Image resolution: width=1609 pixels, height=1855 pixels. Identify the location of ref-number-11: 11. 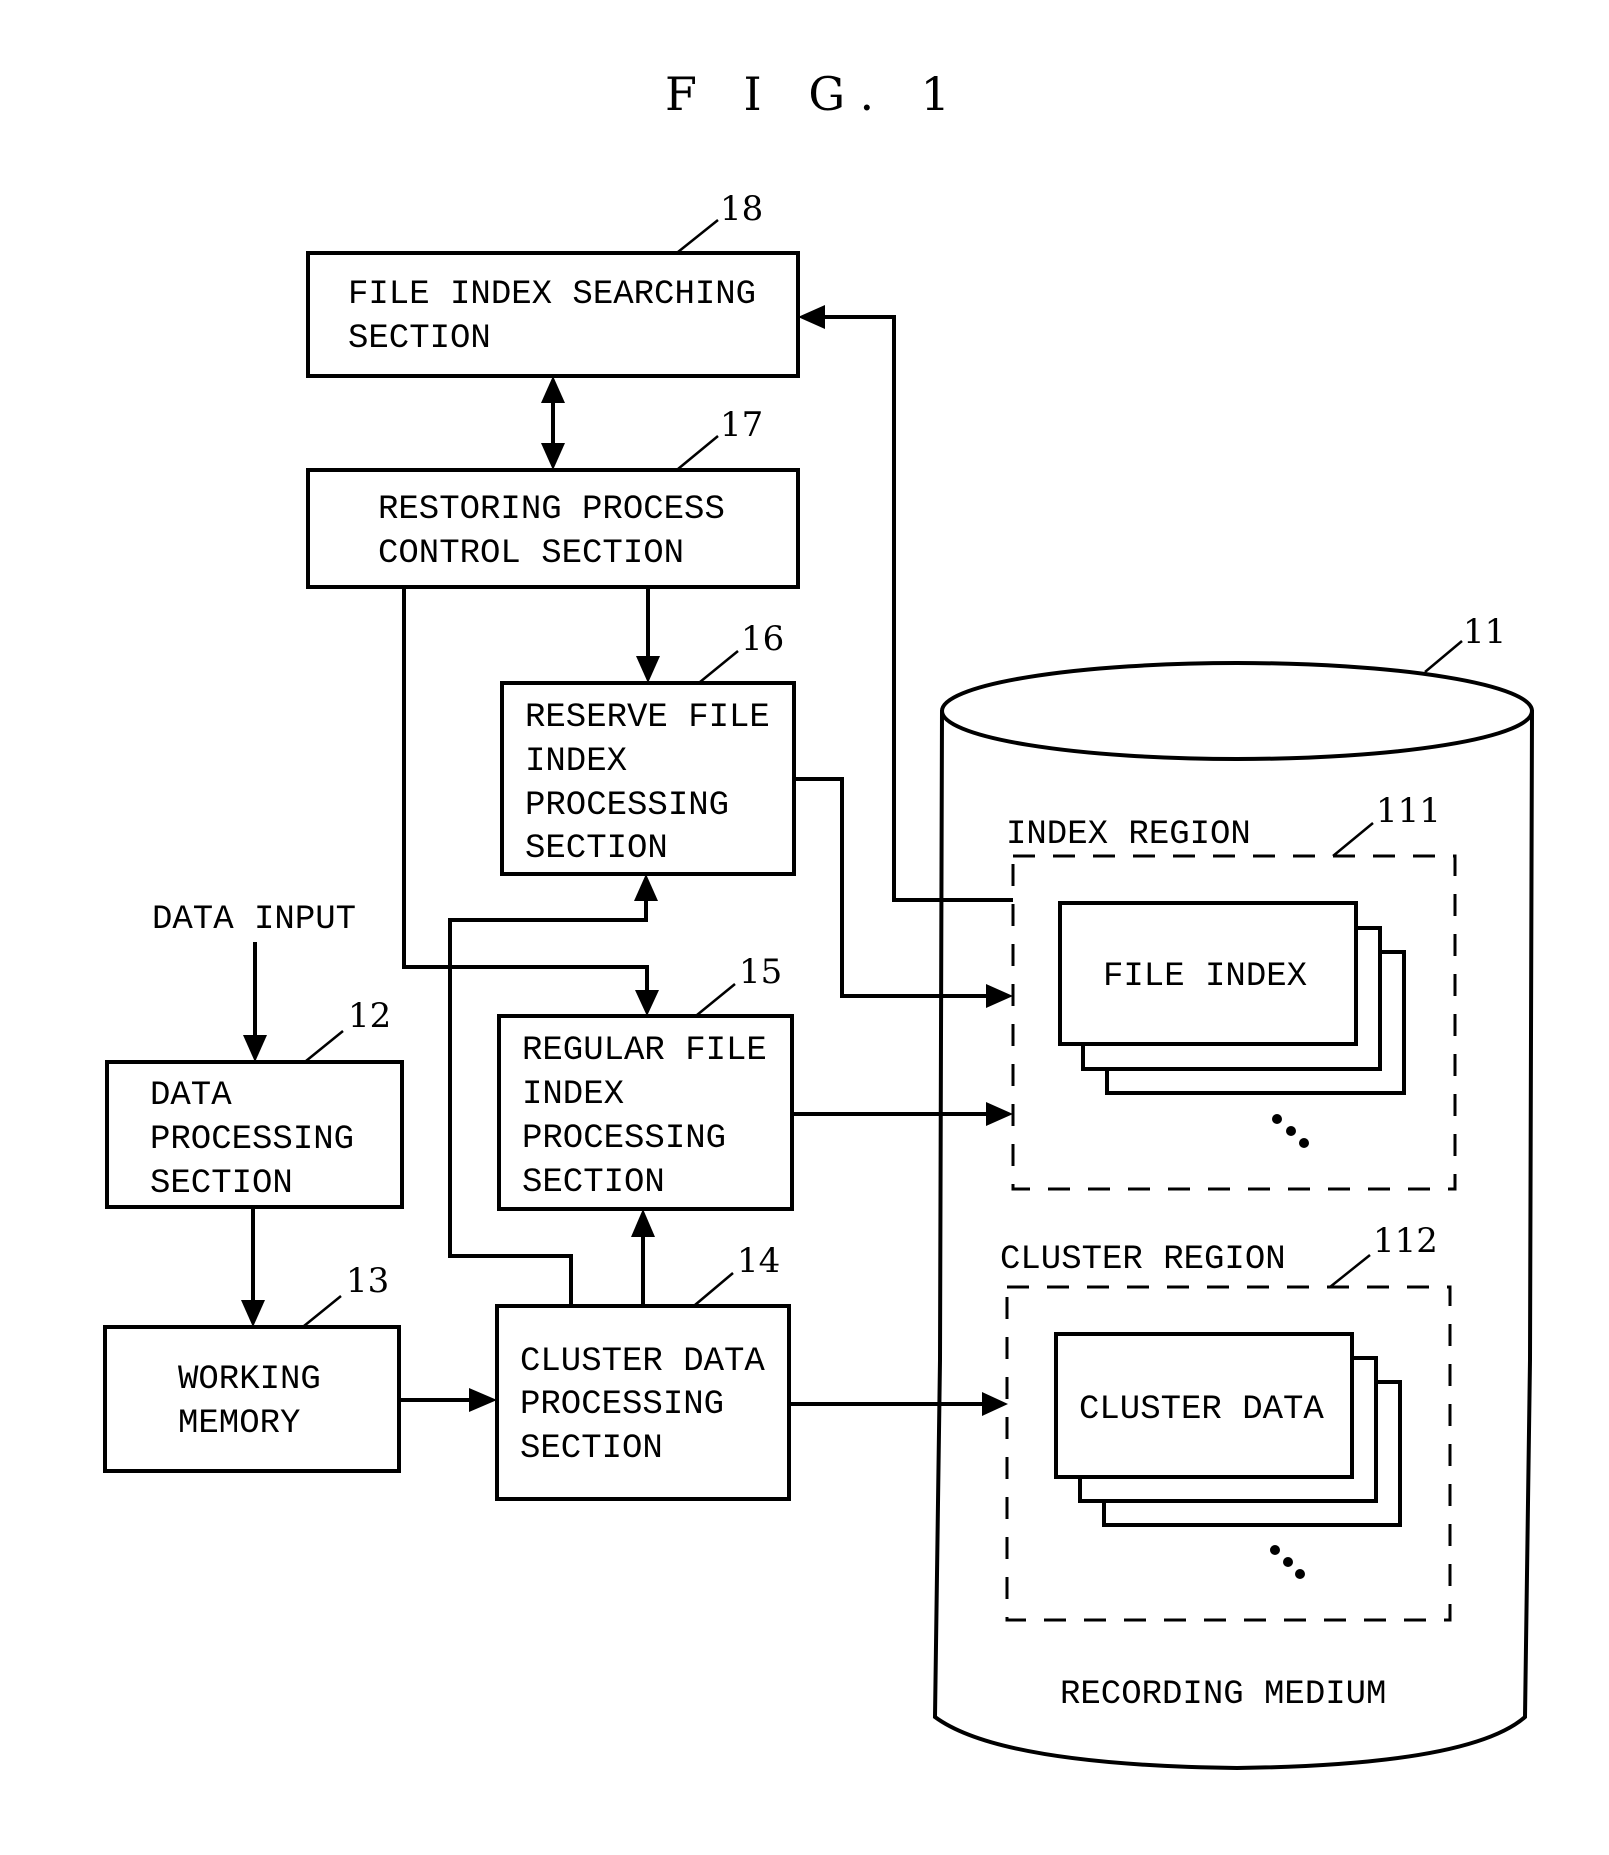
(1484, 632).